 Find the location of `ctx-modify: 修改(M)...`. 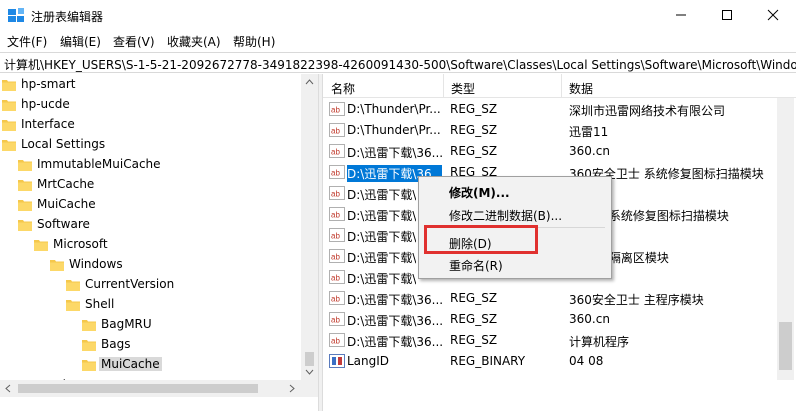

ctx-modify: 修改(M)... is located at coordinates (479, 192).